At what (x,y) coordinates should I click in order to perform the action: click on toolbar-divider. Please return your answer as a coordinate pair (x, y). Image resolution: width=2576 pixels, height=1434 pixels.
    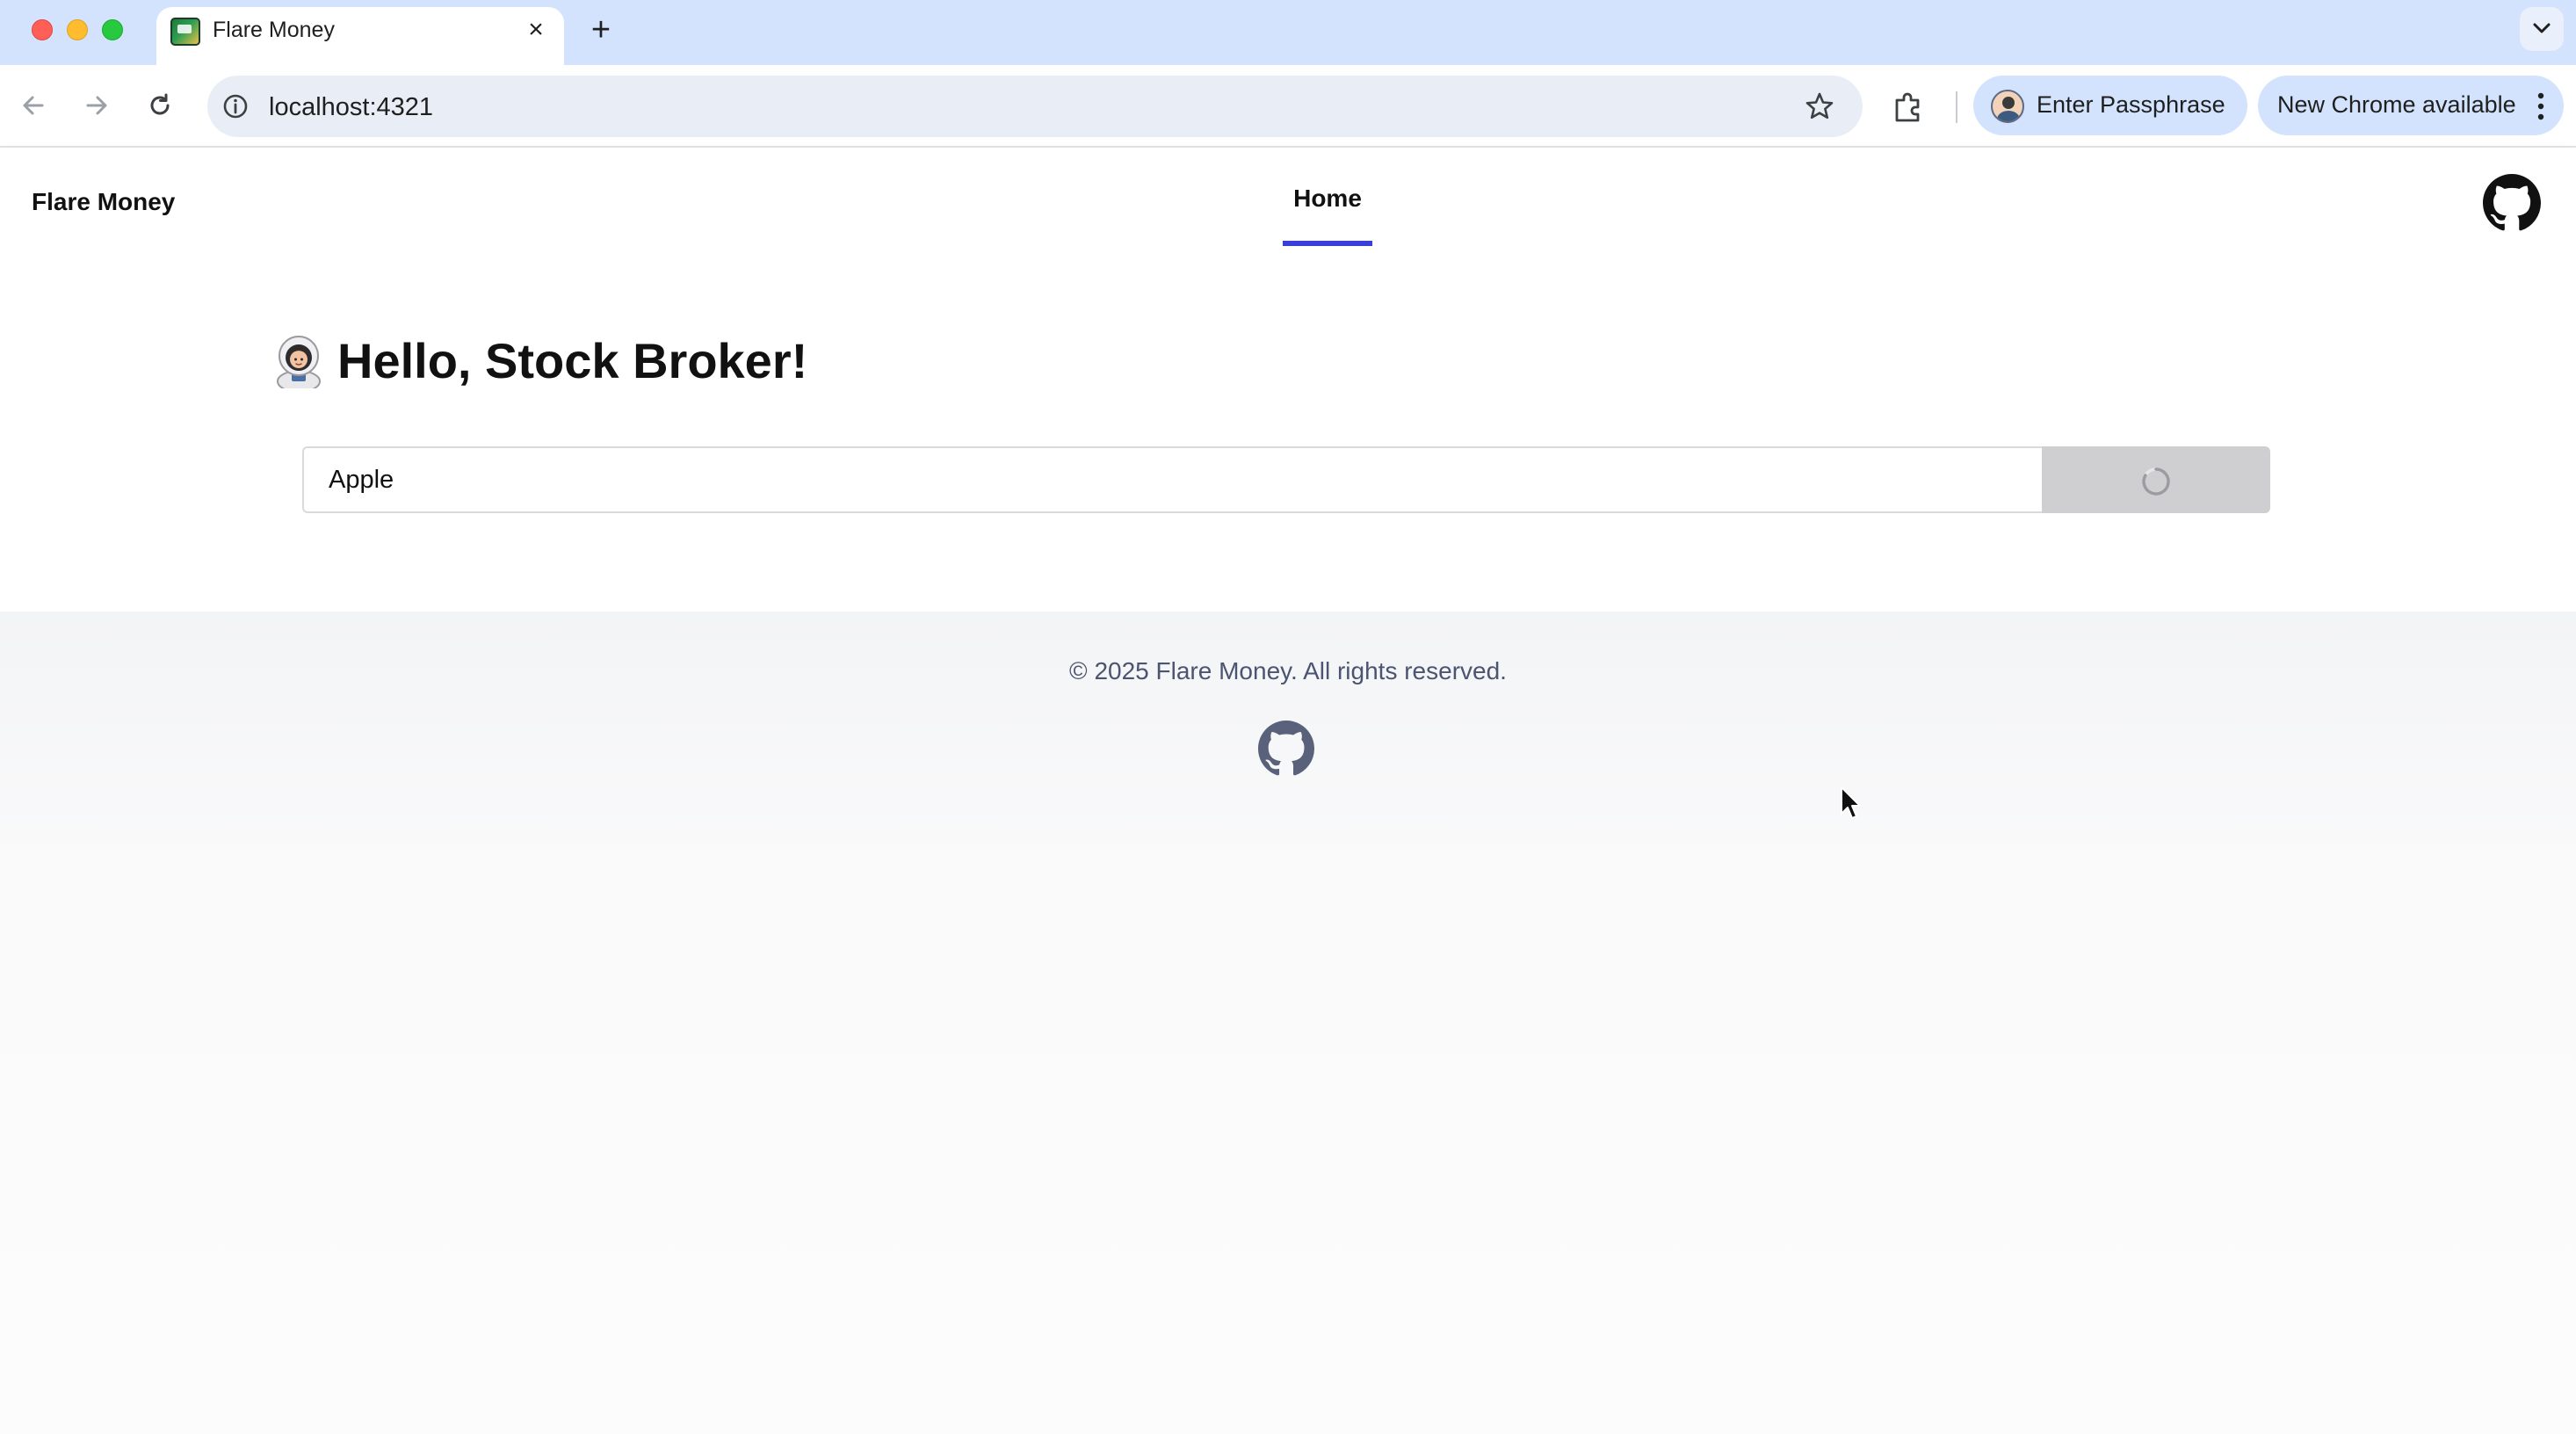
    Looking at the image, I should click on (1956, 107).